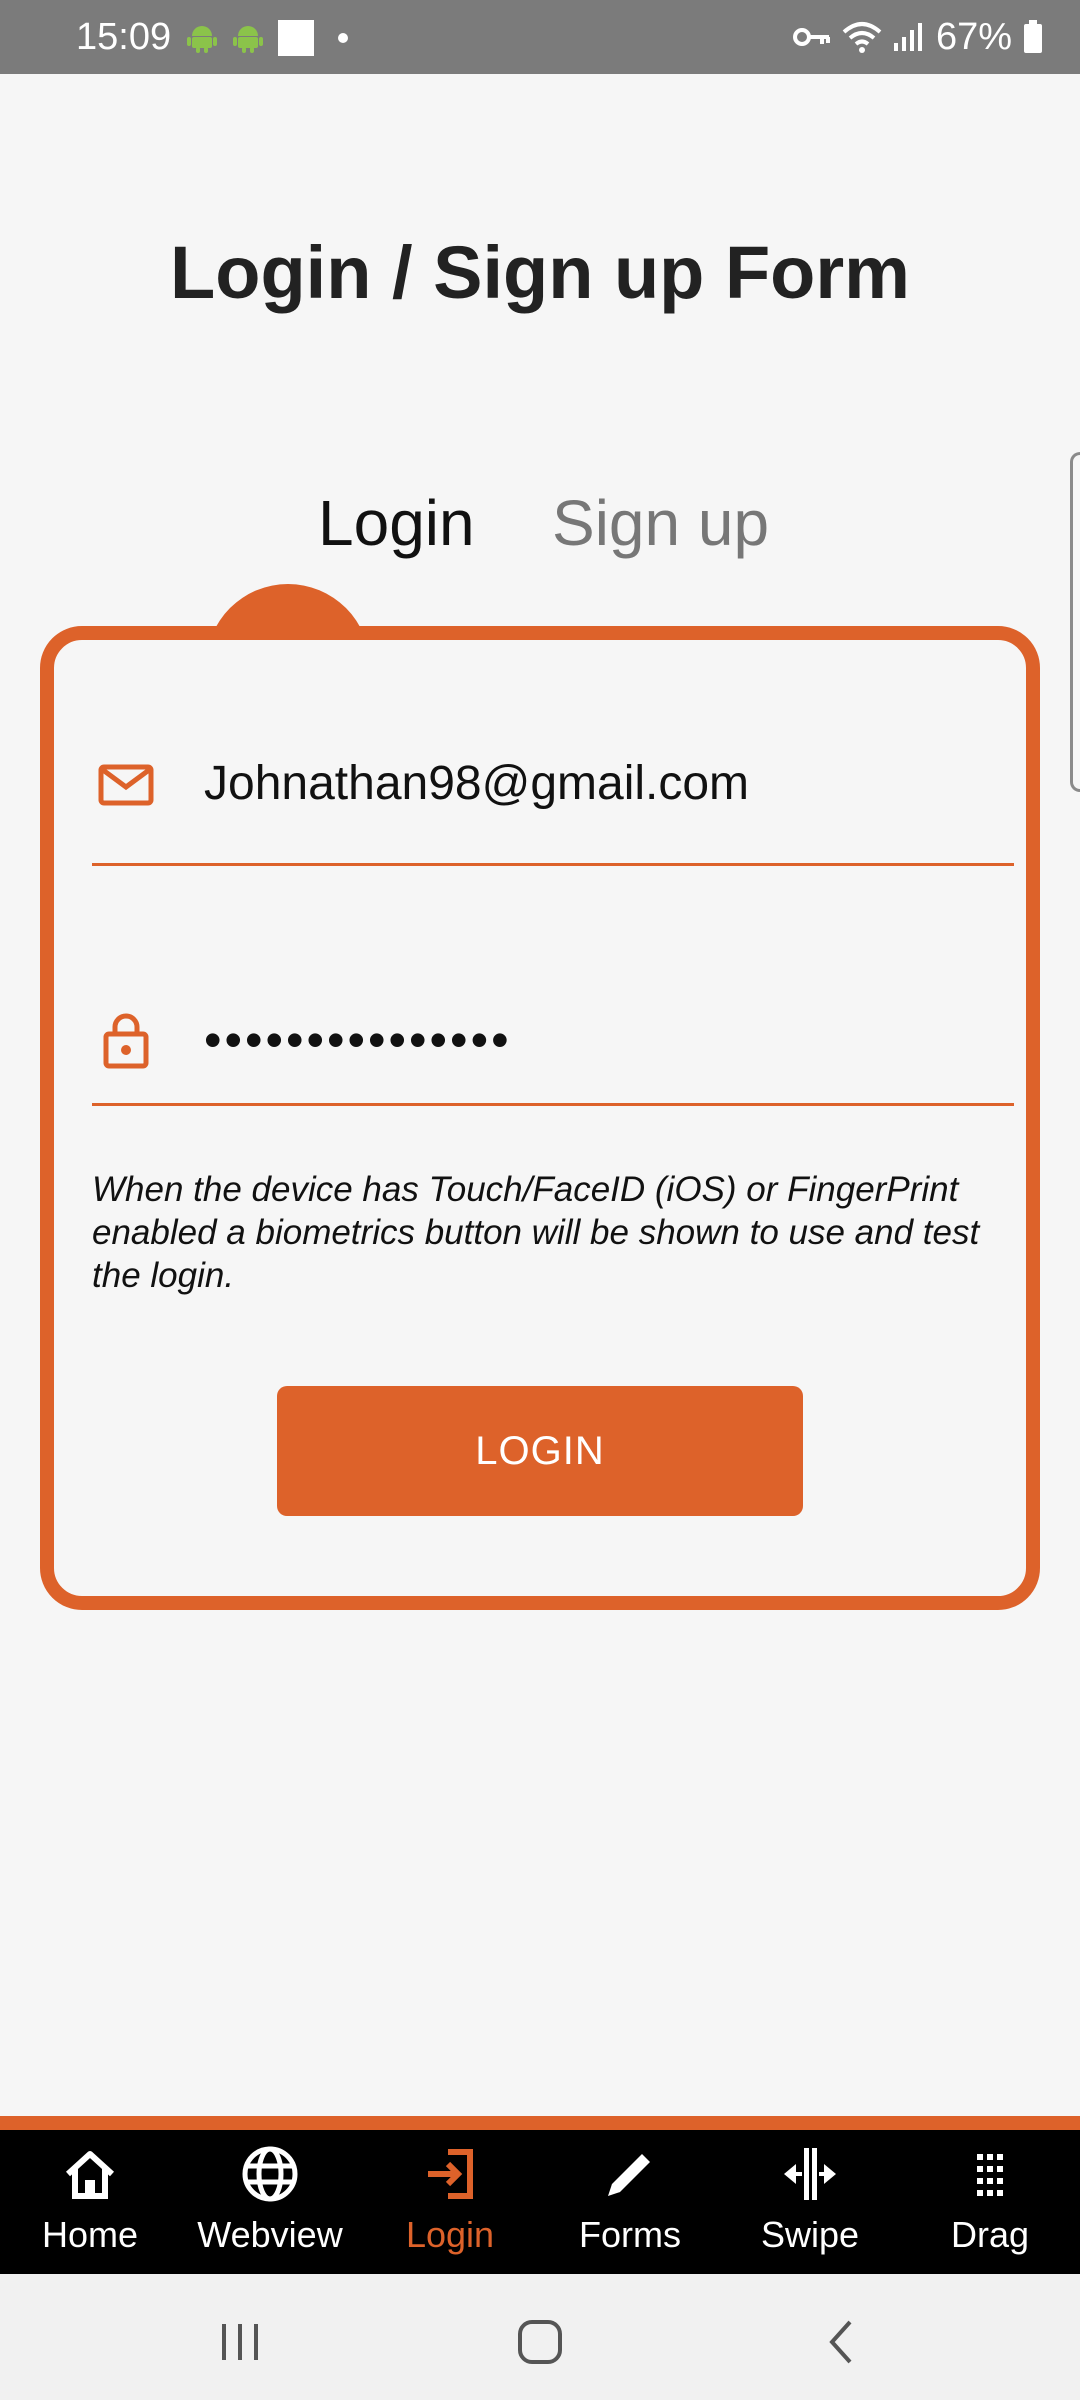 The image size is (1080, 2400). I want to click on nav-item-webview: Webview, so click(270, 2202).